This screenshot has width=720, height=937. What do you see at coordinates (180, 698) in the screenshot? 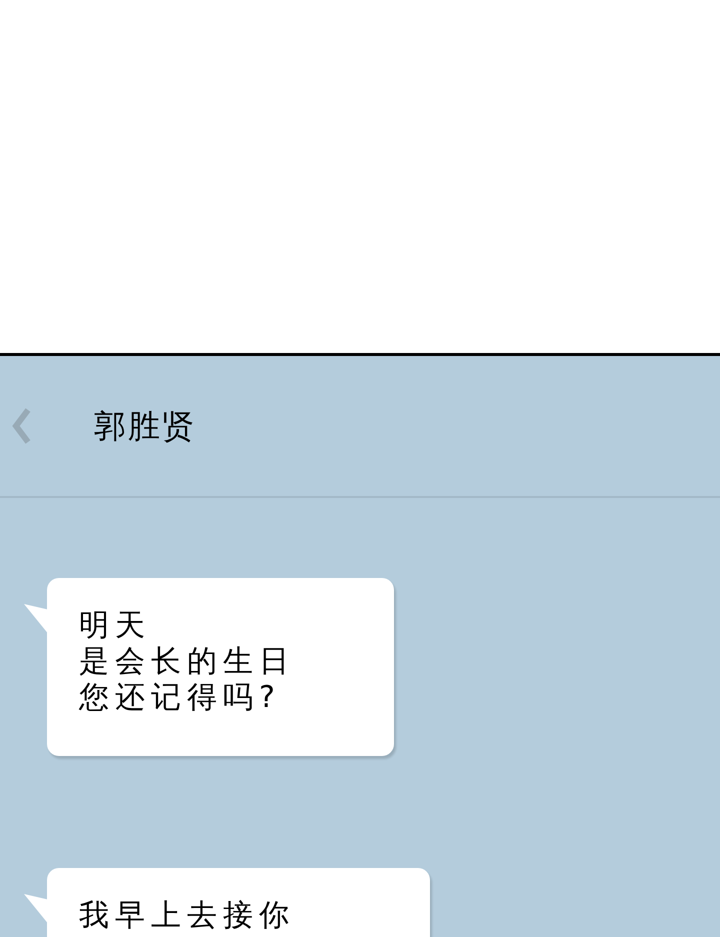
I see `message-text: 您还记得吗?` at bounding box center [180, 698].